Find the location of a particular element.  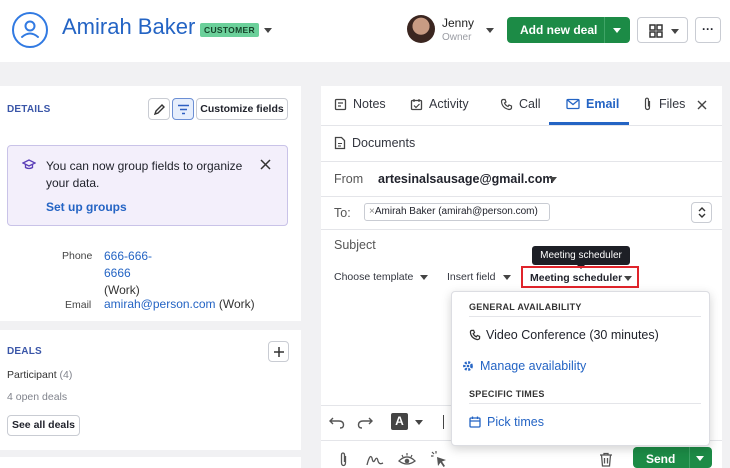

text-format-button: A is located at coordinates (399, 421).